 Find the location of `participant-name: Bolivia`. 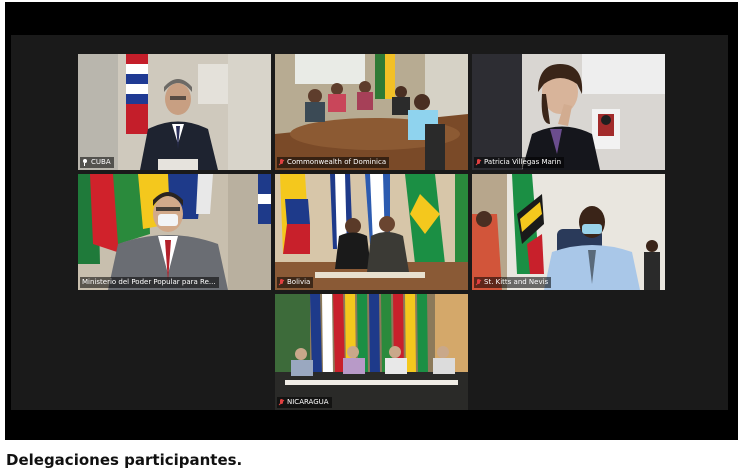

participant-name: Bolivia is located at coordinates (299, 282).